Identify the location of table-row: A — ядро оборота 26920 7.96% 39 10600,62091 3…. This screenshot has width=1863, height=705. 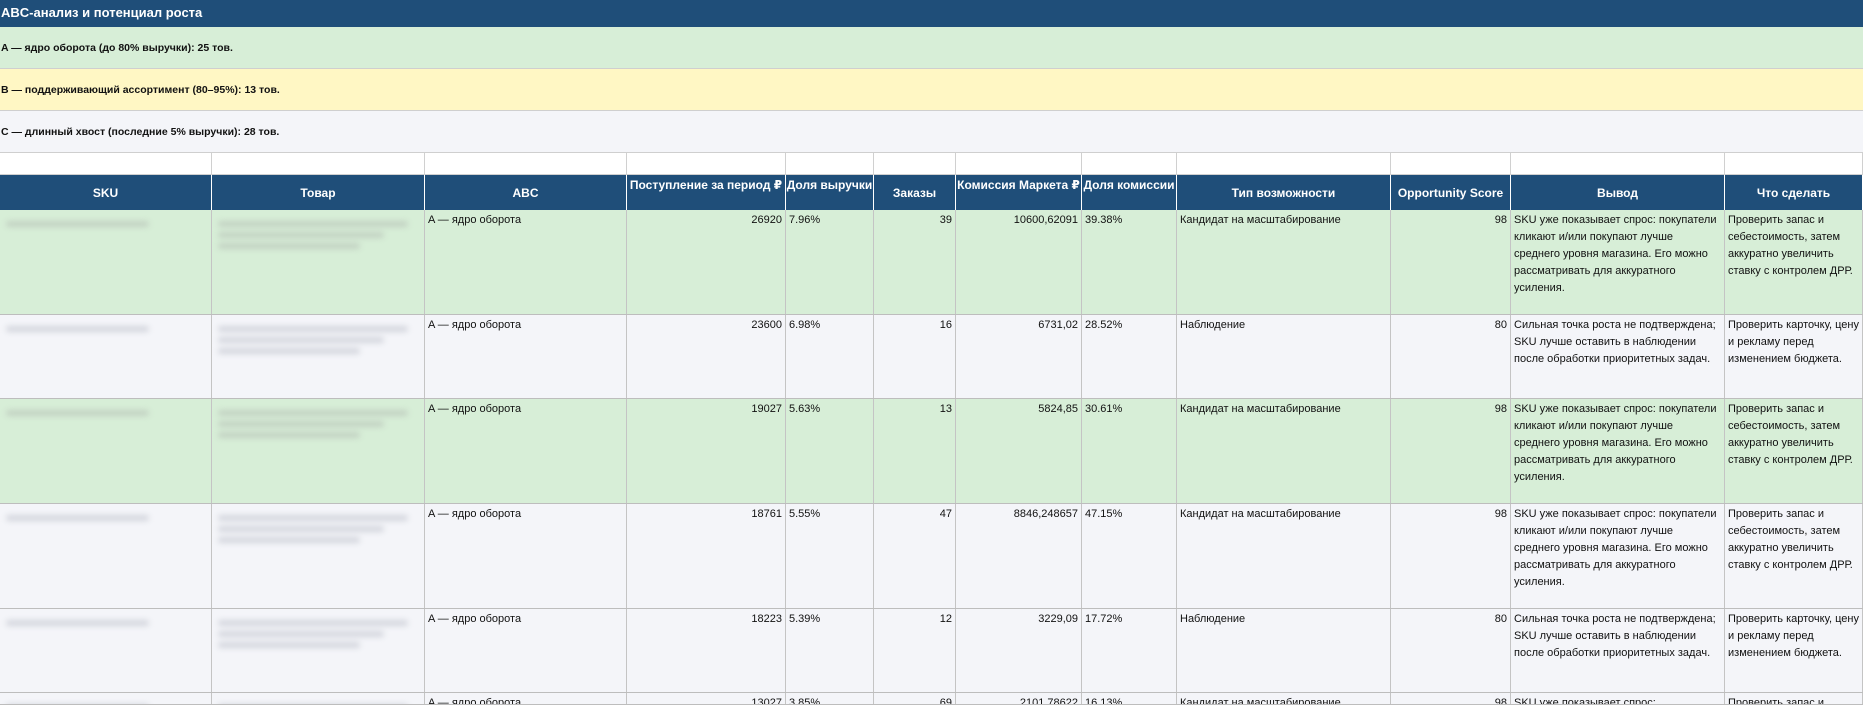
(931, 262).